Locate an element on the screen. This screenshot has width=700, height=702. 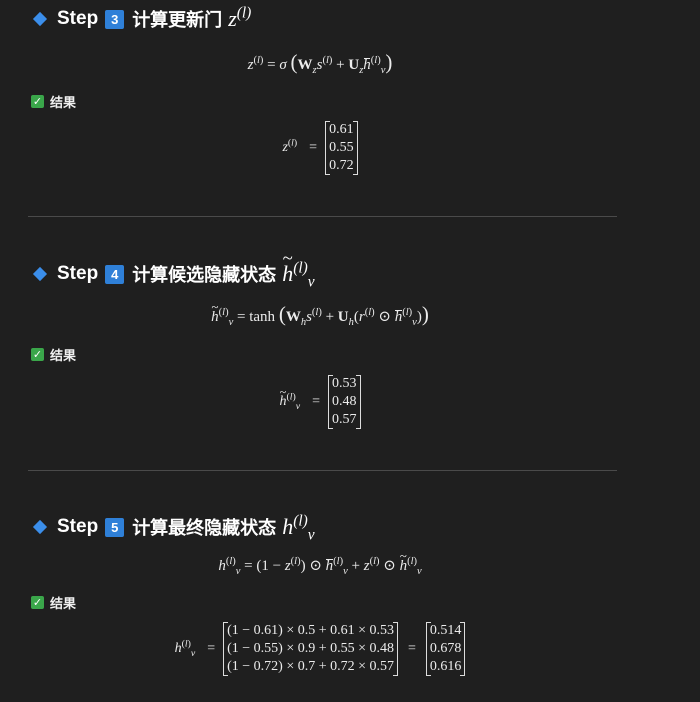
step-5-heading: Step 5 计算最终隐藏状态 h(l)v is located at coordinates (173, 528).